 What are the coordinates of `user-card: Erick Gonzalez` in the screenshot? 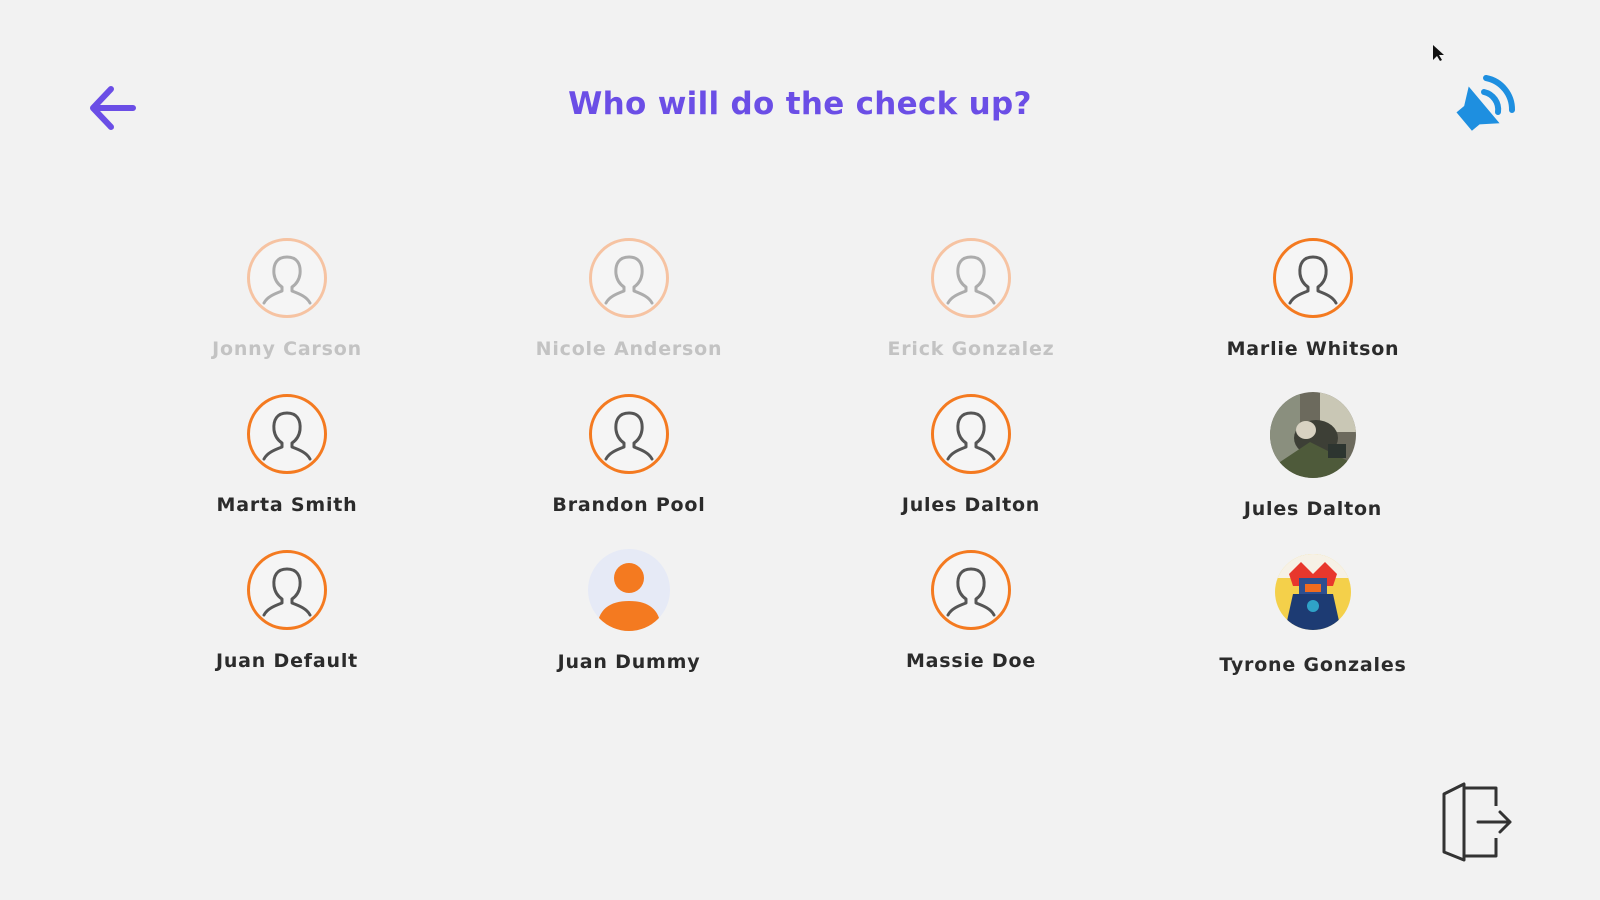 It's located at (971, 299).